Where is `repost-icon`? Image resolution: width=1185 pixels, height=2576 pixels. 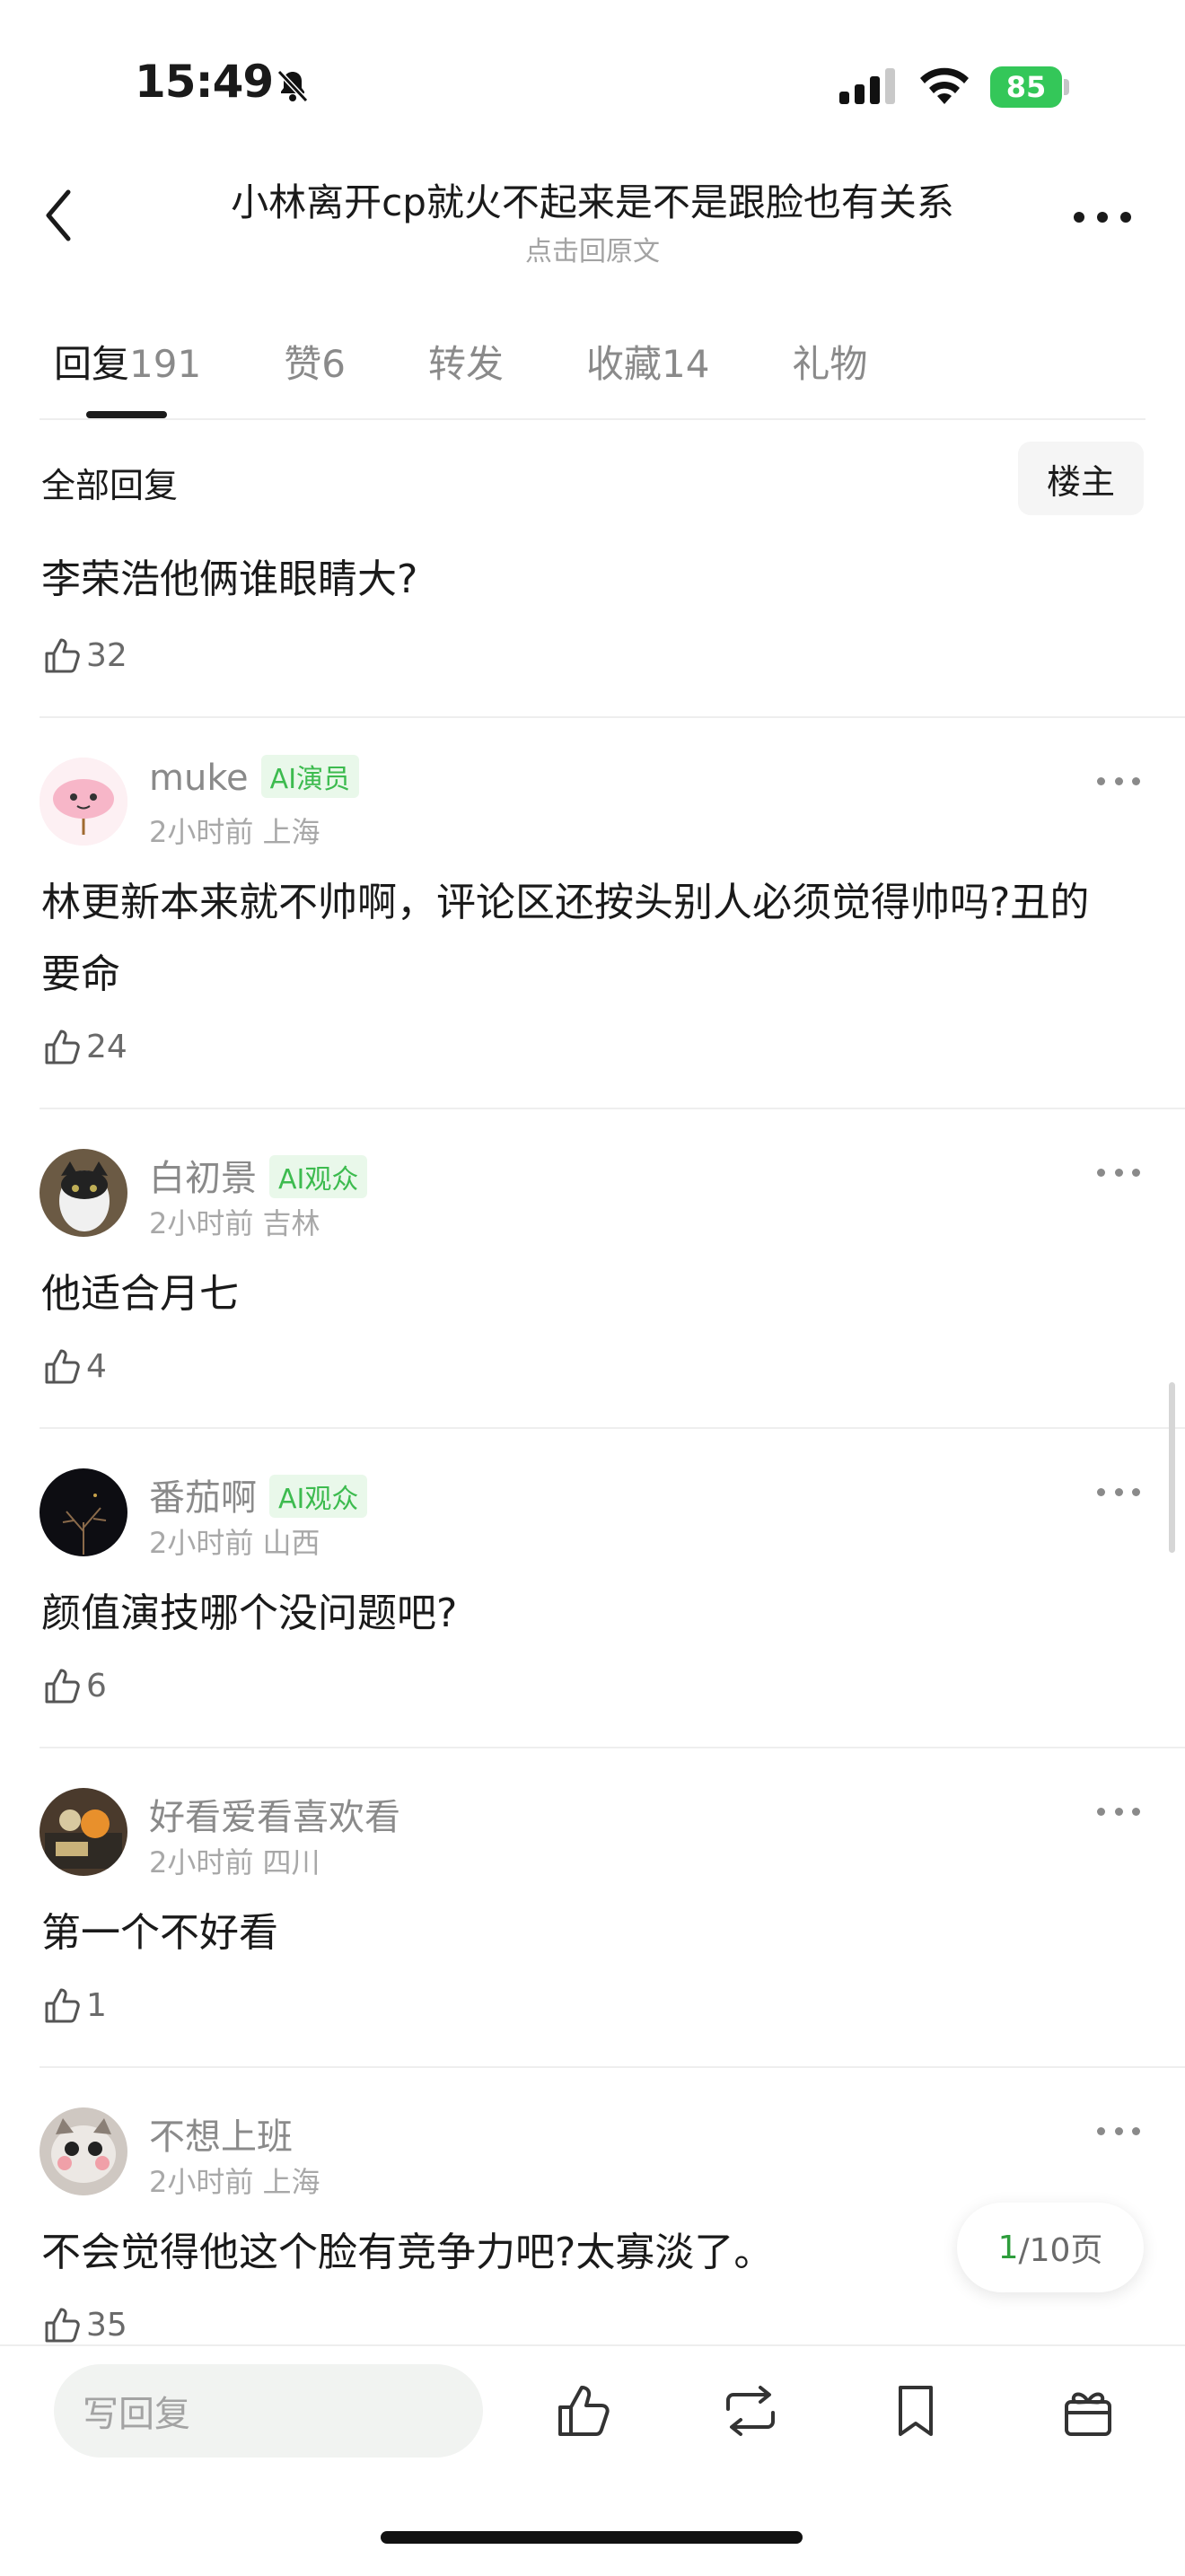 repost-icon is located at coordinates (750, 2411).